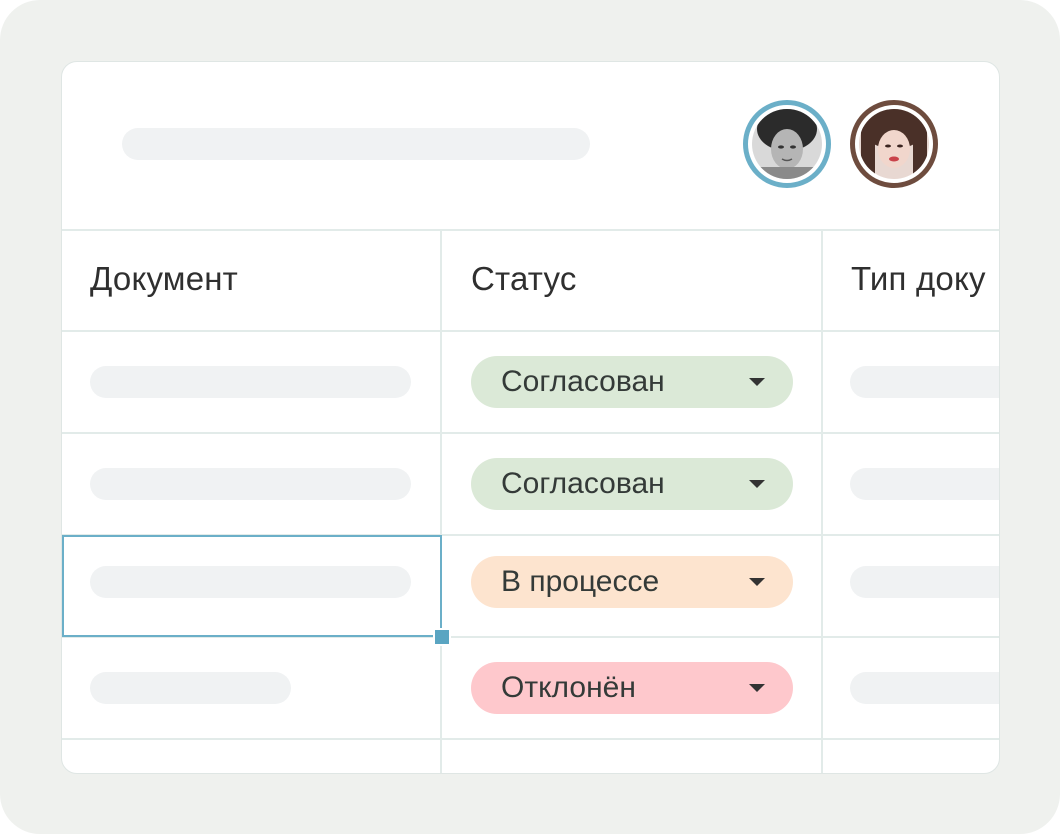 This screenshot has height=834, width=1060. I want to click on avatar-2-portrait, so click(894, 144).